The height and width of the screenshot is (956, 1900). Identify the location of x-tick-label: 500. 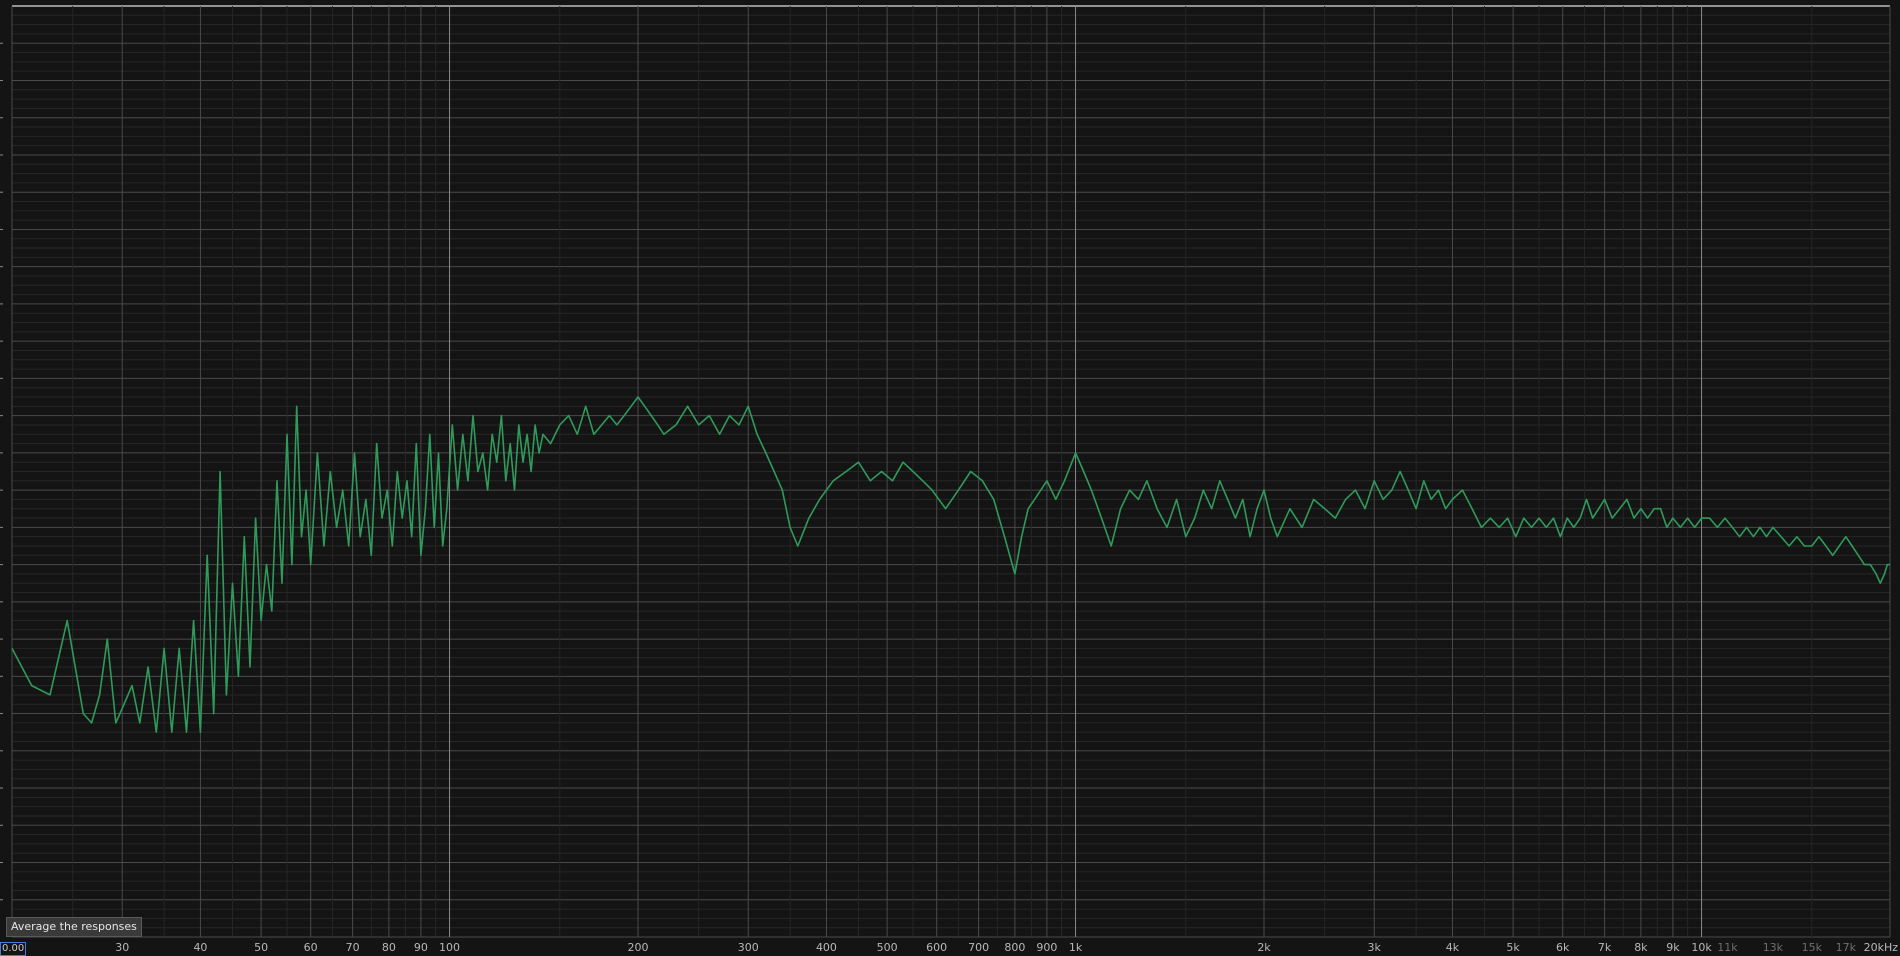
(887, 947).